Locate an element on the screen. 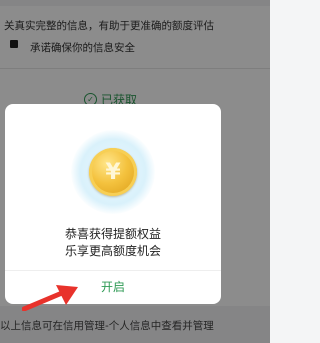 The width and height of the screenshot is (320, 343). red-arrow-annotation is located at coordinates (50, 298).